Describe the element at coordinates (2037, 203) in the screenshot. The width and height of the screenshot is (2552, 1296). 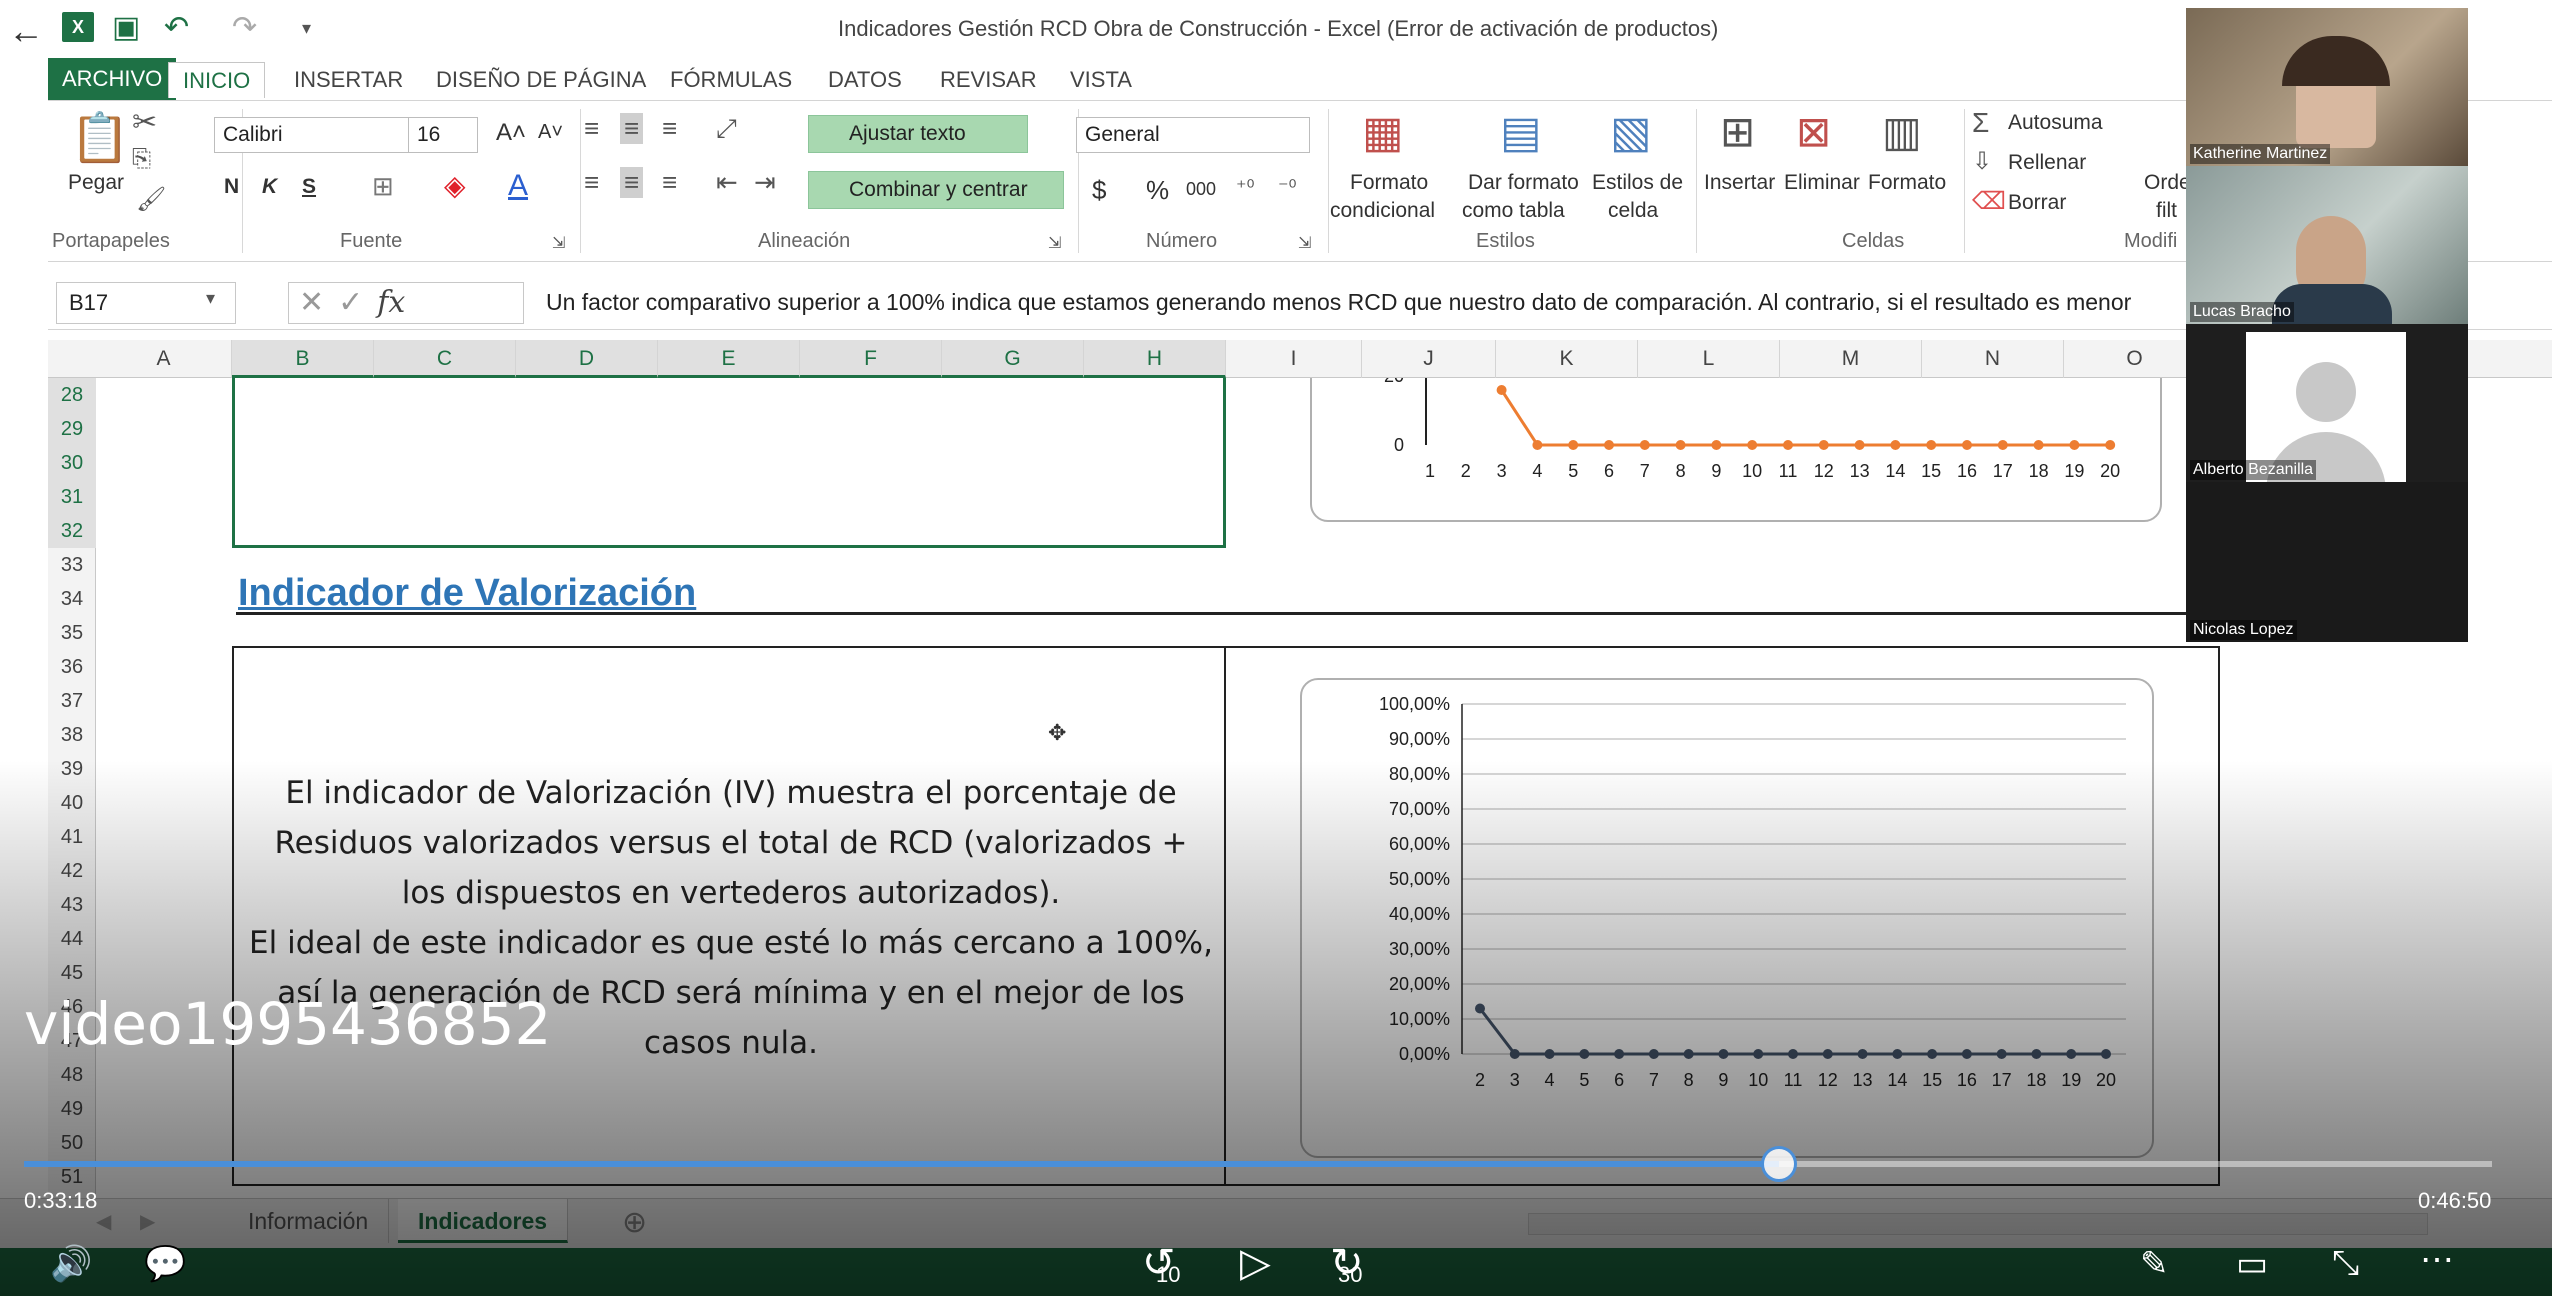
I see `clear-label: Borrar` at that location.